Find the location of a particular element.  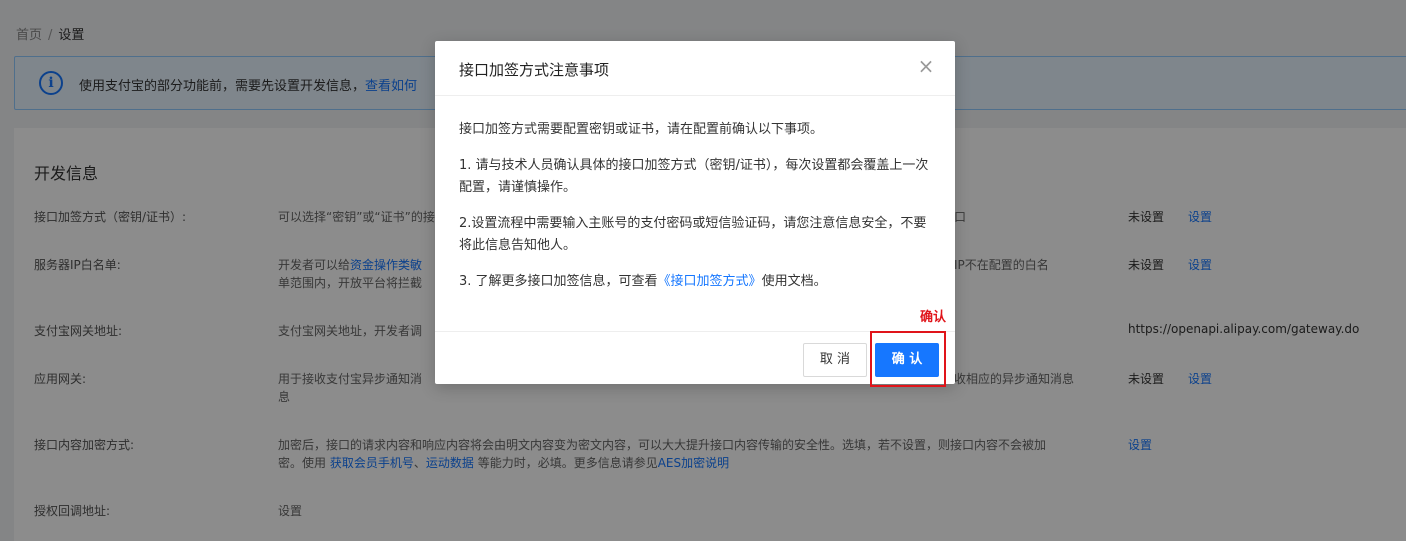

annotation-label: 确认 is located at coordinates (933, 317).